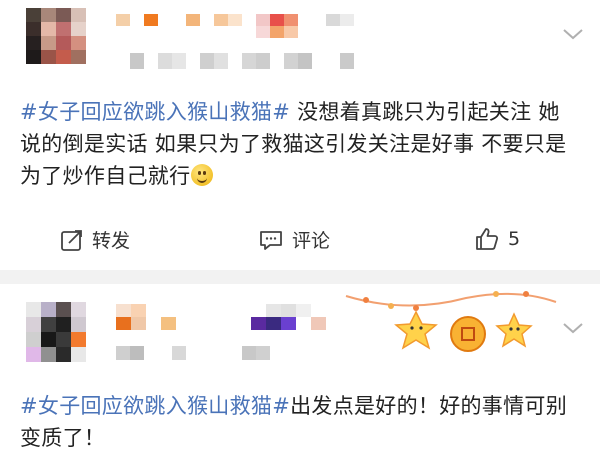 This screenshot has height=472, width=600. Describe the element at coordinates (111, 241) in the screenshot. I see `repost-label: 转发` at that location.